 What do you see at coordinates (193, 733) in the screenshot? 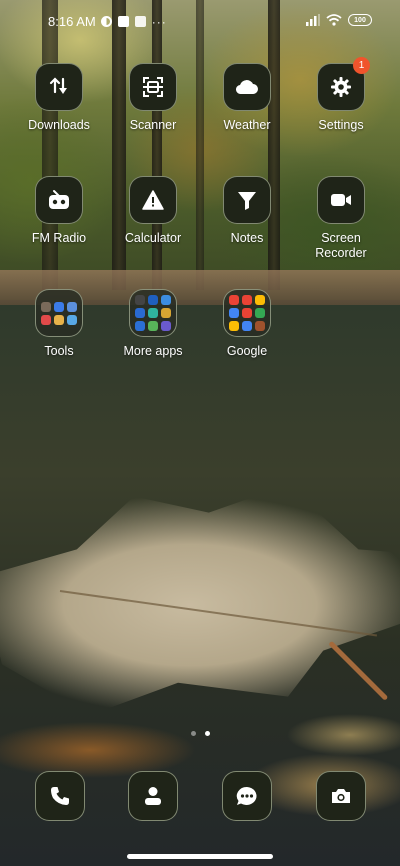
I see `page-dot` at bounding box center [193, 733].